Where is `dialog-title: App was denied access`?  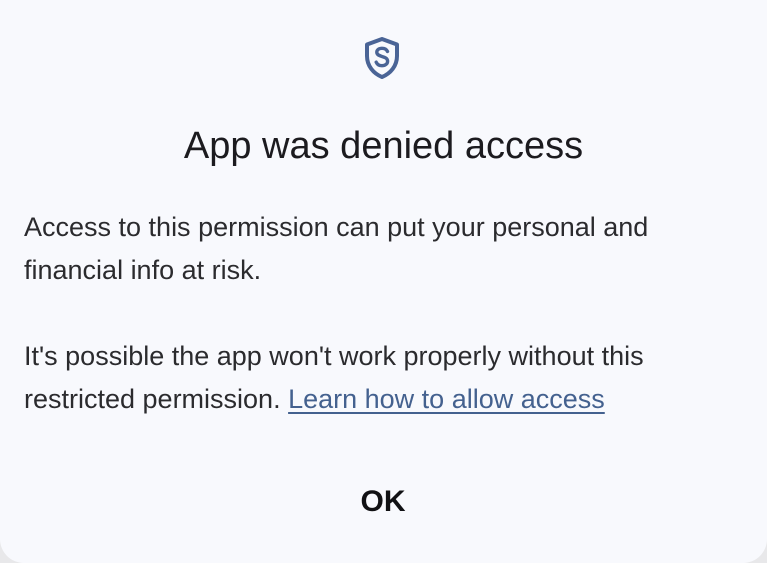 dialog-title: App was denied access is located at coordinates (383, 146).